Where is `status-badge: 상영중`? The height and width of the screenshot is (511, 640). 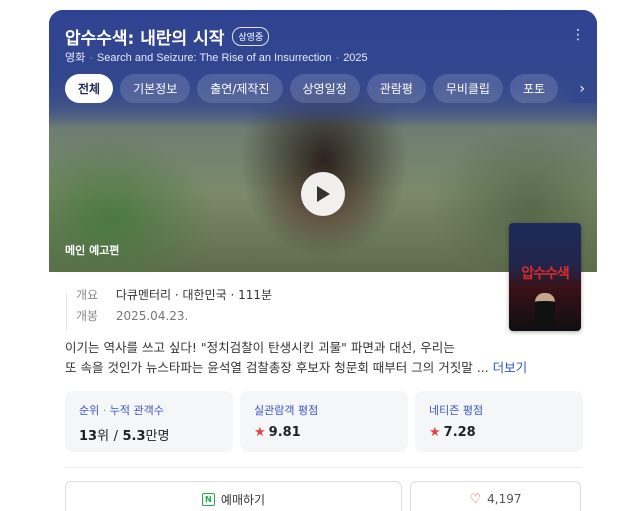
status-badge: 상영중 is located at coordinates (251, 36).